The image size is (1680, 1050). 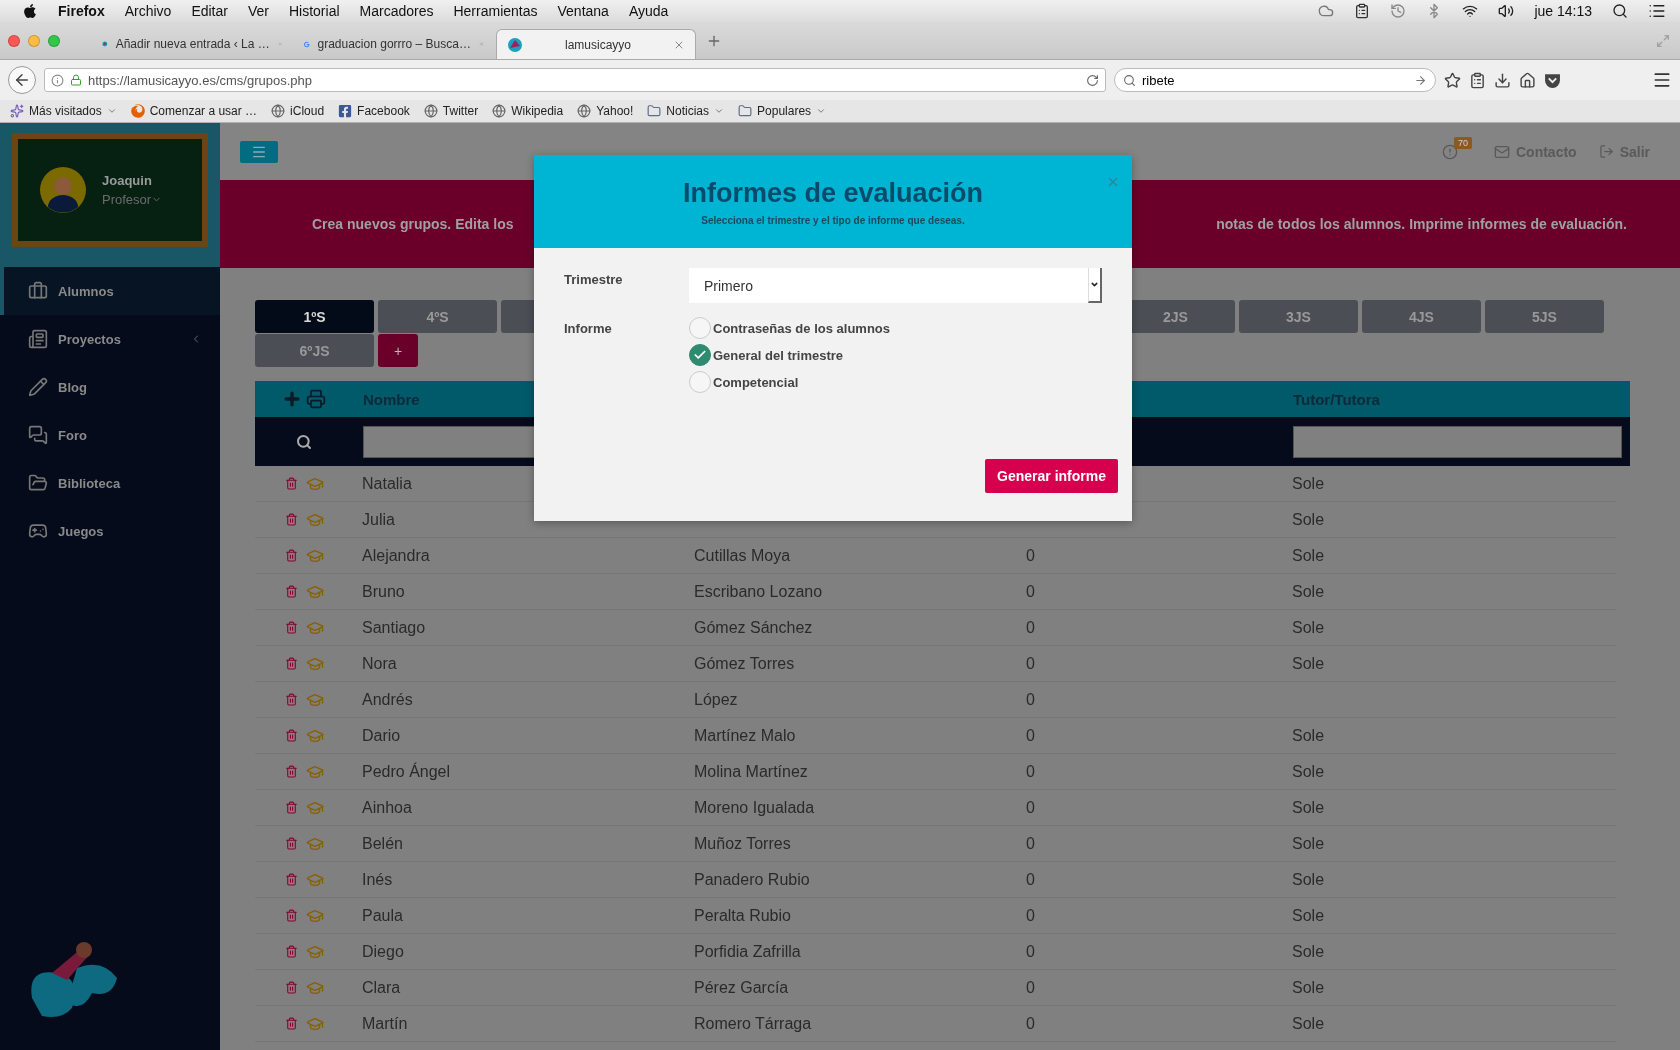 I want to click on print-icon, so click(x=316, y=399).